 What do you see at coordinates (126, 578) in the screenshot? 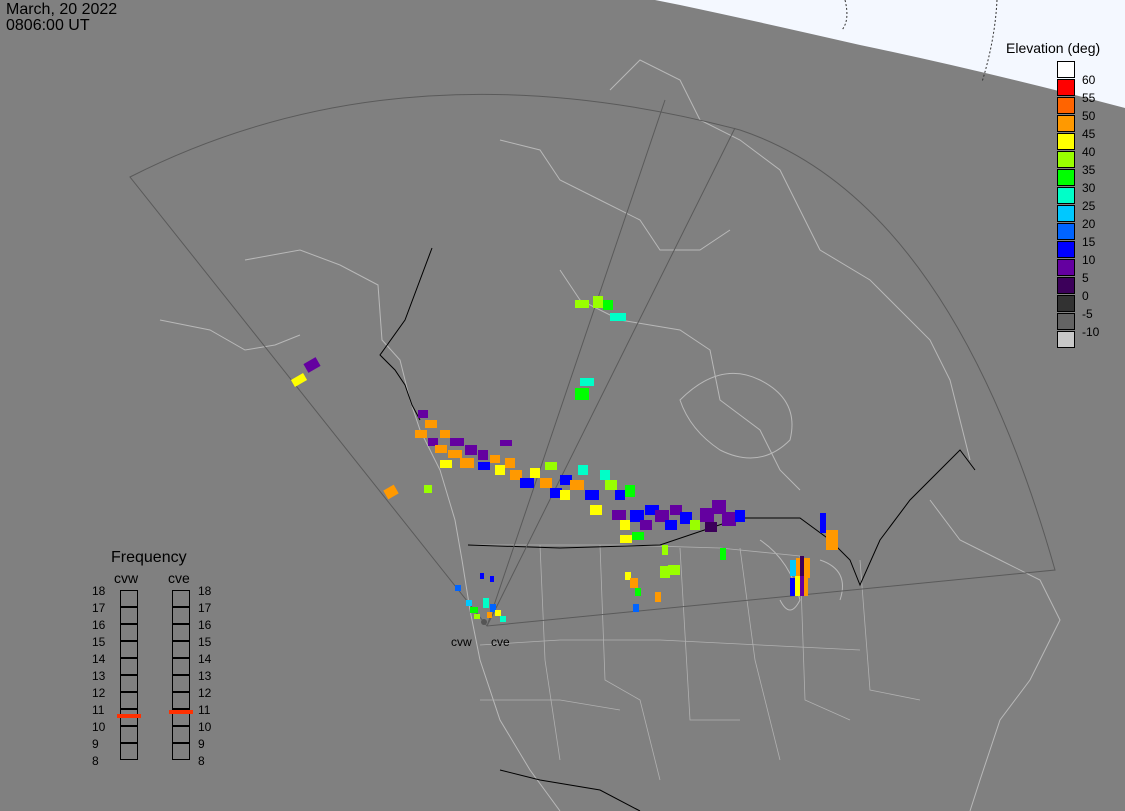
I see `frequency-column-header-cvw: cvw` at bounding box center [126, 578].